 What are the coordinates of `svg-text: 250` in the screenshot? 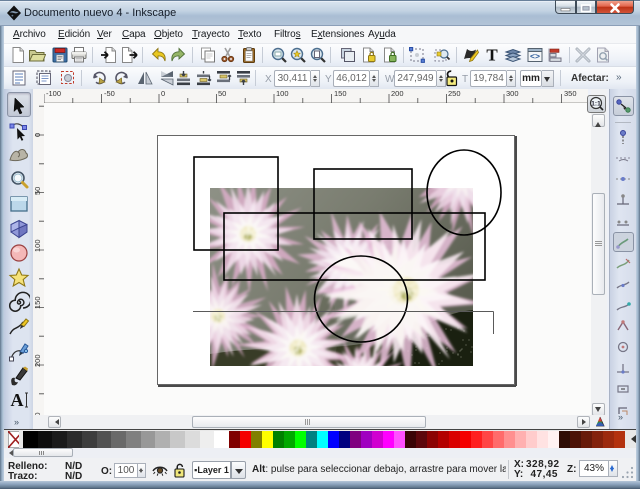 It's located at (454, 93).